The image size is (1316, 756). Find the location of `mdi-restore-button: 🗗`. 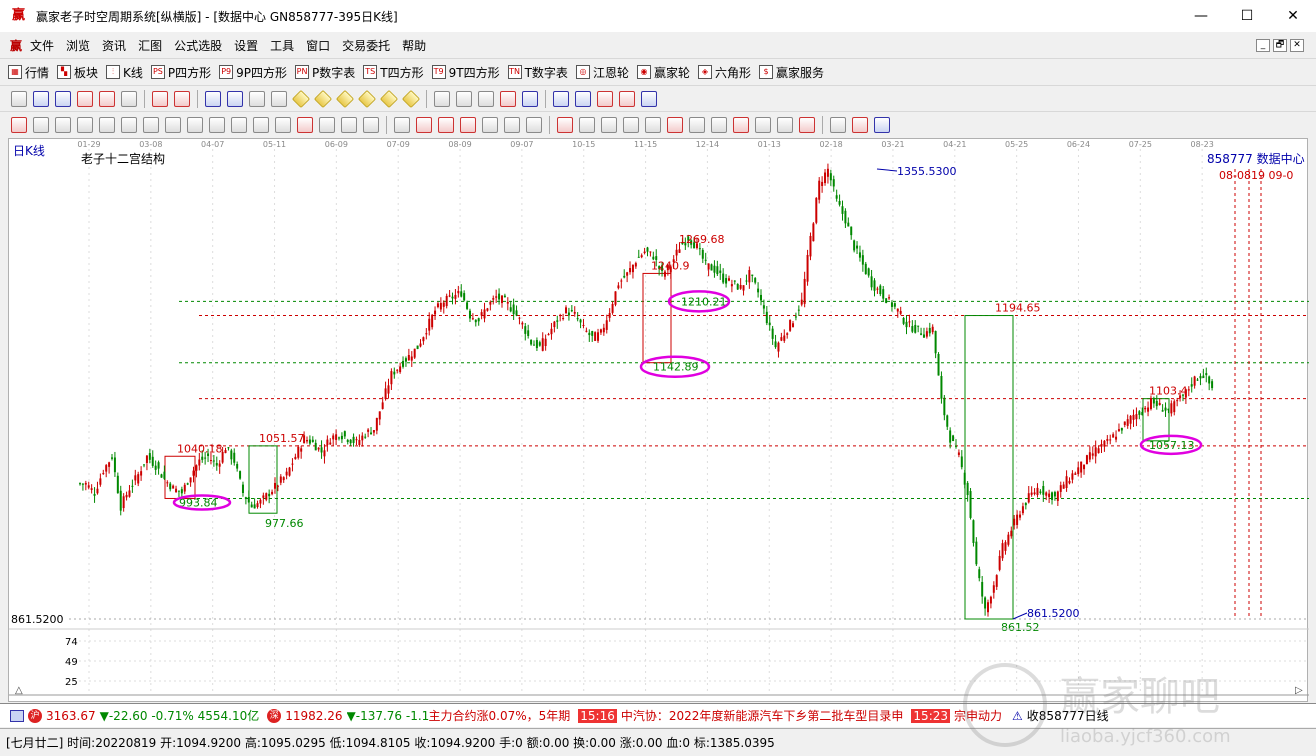

mdi-restore-button: 🗗 is located at coordinates (1280, 45).